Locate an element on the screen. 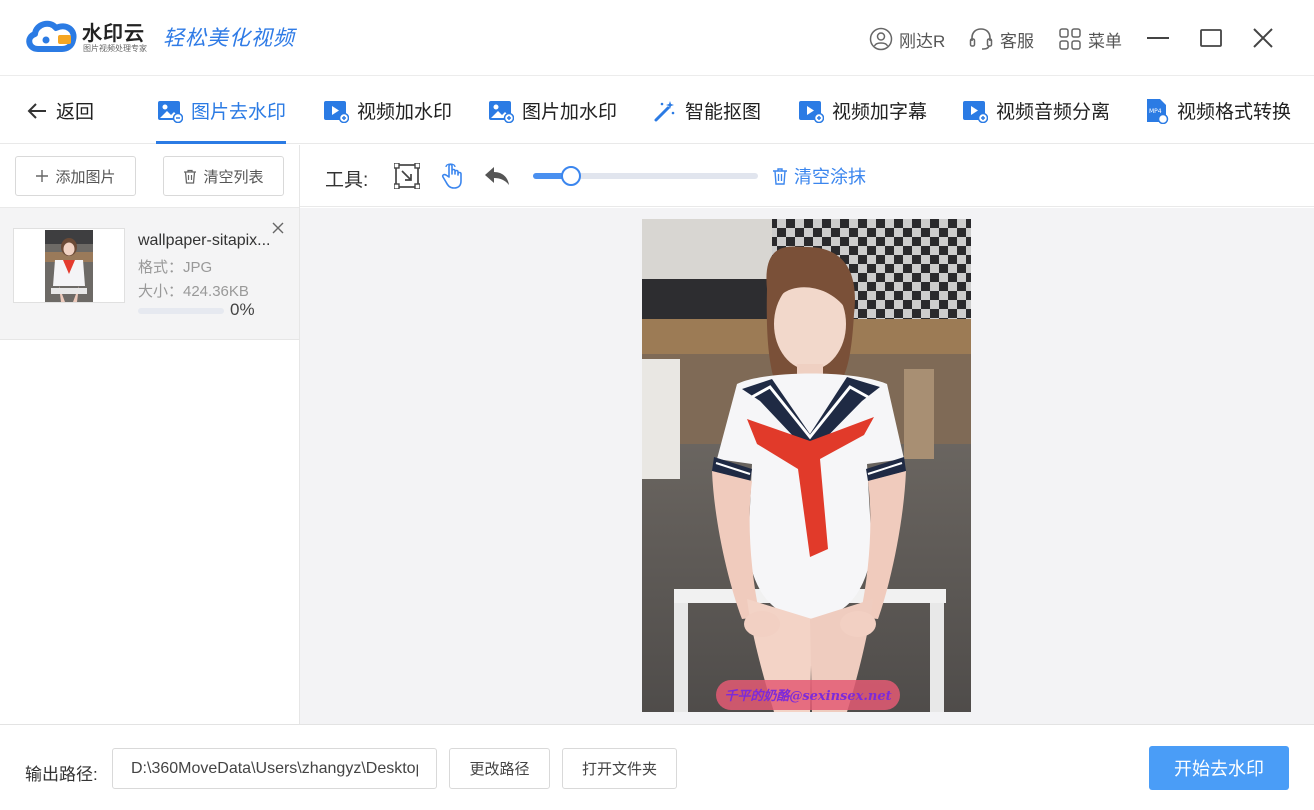  file-progress-text: 0% is located at coordinates (242, 309).